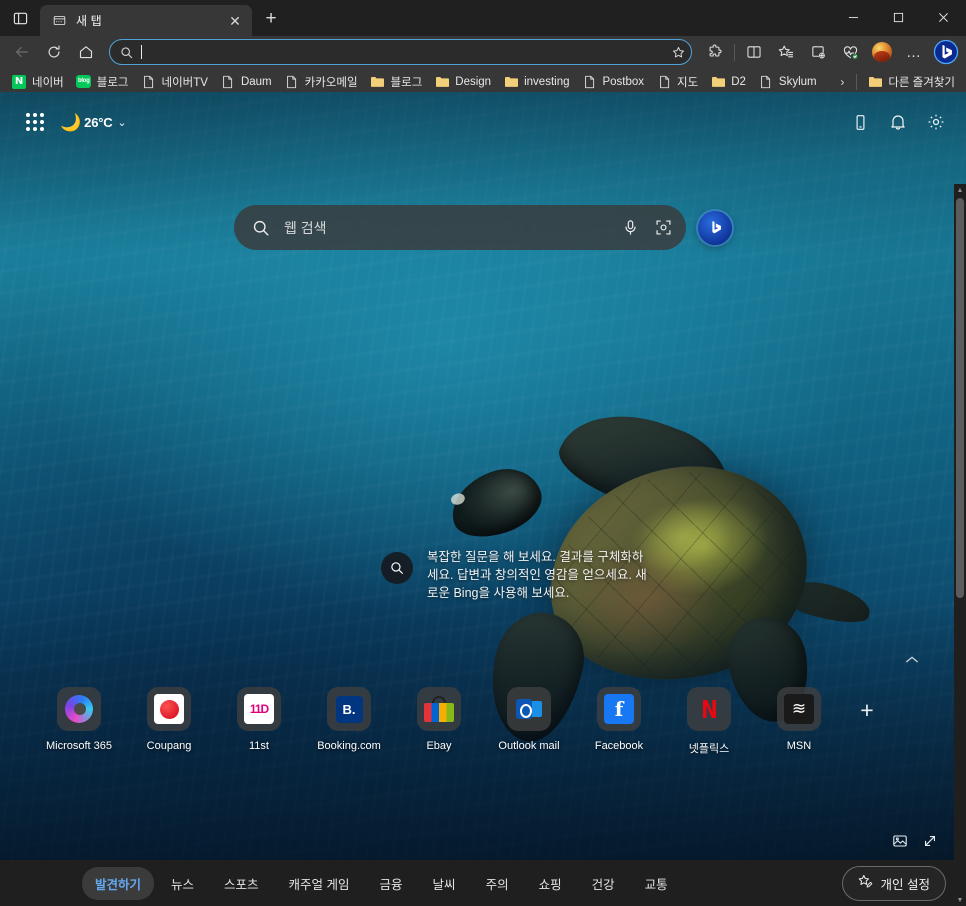 This screenshot has width=966, height=906. Describe the element at coordinates (911, 81) in the screenshot. I see `other-favorites-folder: 다른 즐겨찾기` at that location.